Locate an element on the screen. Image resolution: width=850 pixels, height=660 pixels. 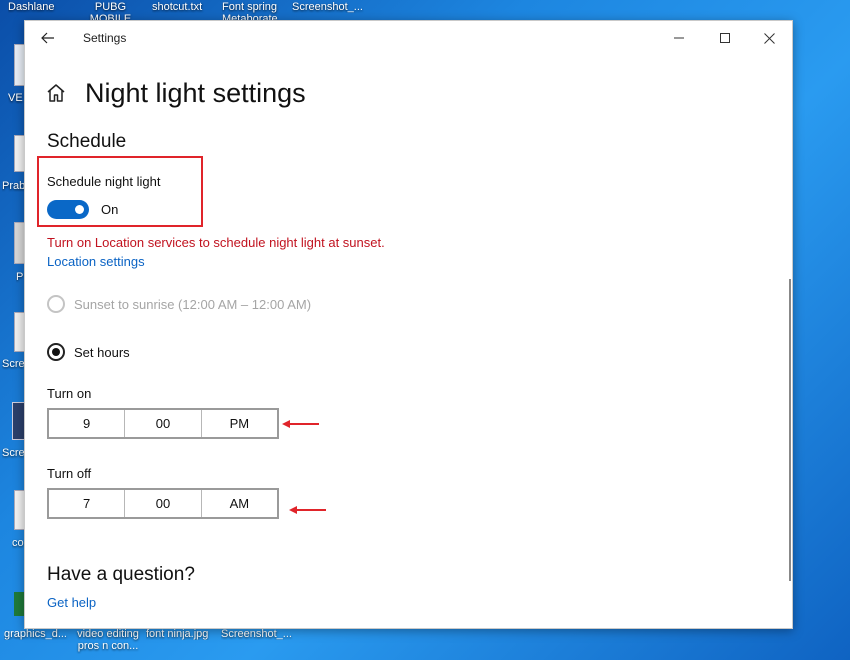
turn-on-minute: 00 is located at coordinates (163, 423).